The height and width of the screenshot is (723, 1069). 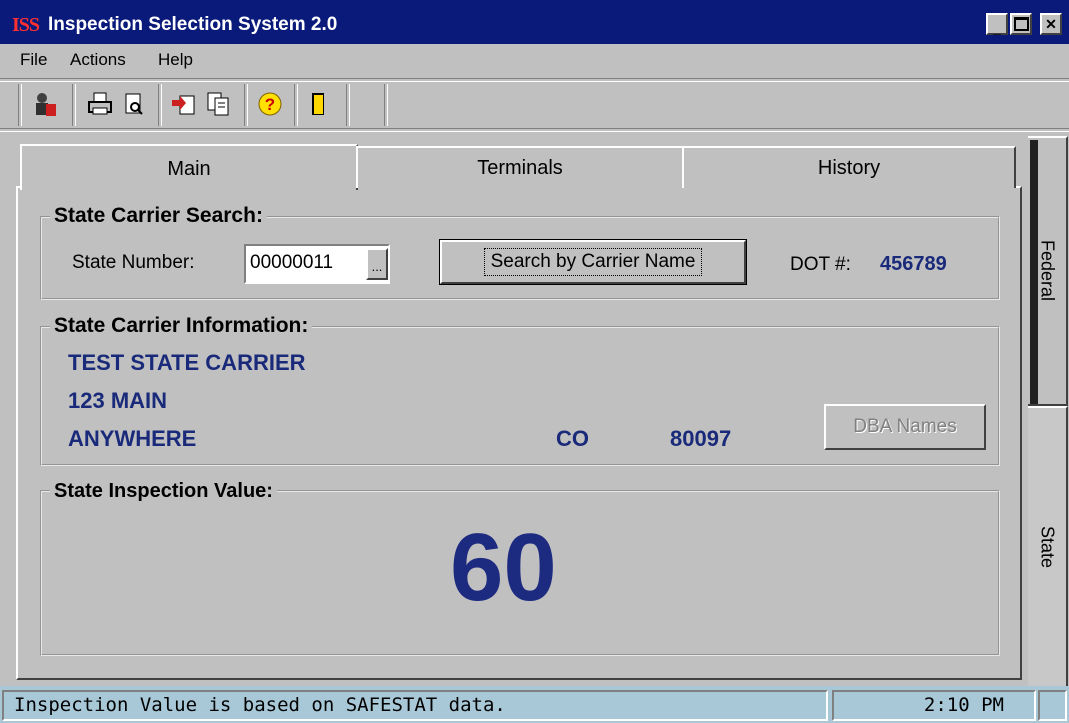 What do you see at coordinates (158, 216) in the screenshot?
I see `state-carrier-search-label: State Carrier Search:` at bounding box center [158, 216].